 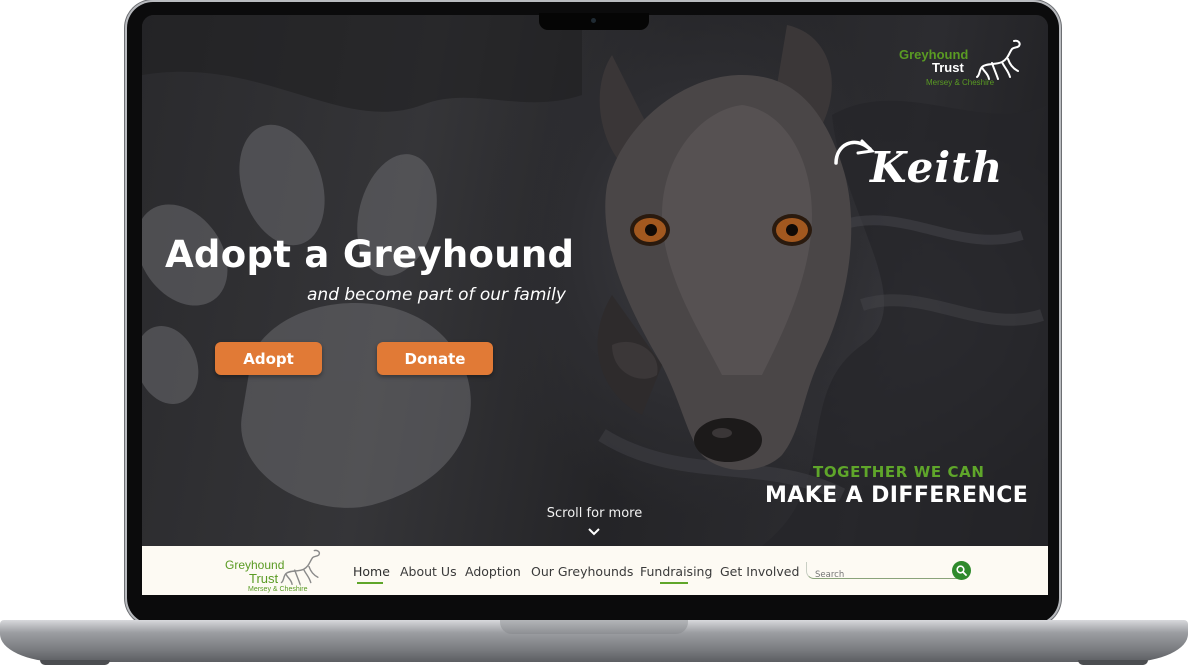 What do you see at coordinates (897, 495) in the screenshot?
I see `tagline-difference: MAKE A DIFFERENCE` at bounding box center [897, 495].